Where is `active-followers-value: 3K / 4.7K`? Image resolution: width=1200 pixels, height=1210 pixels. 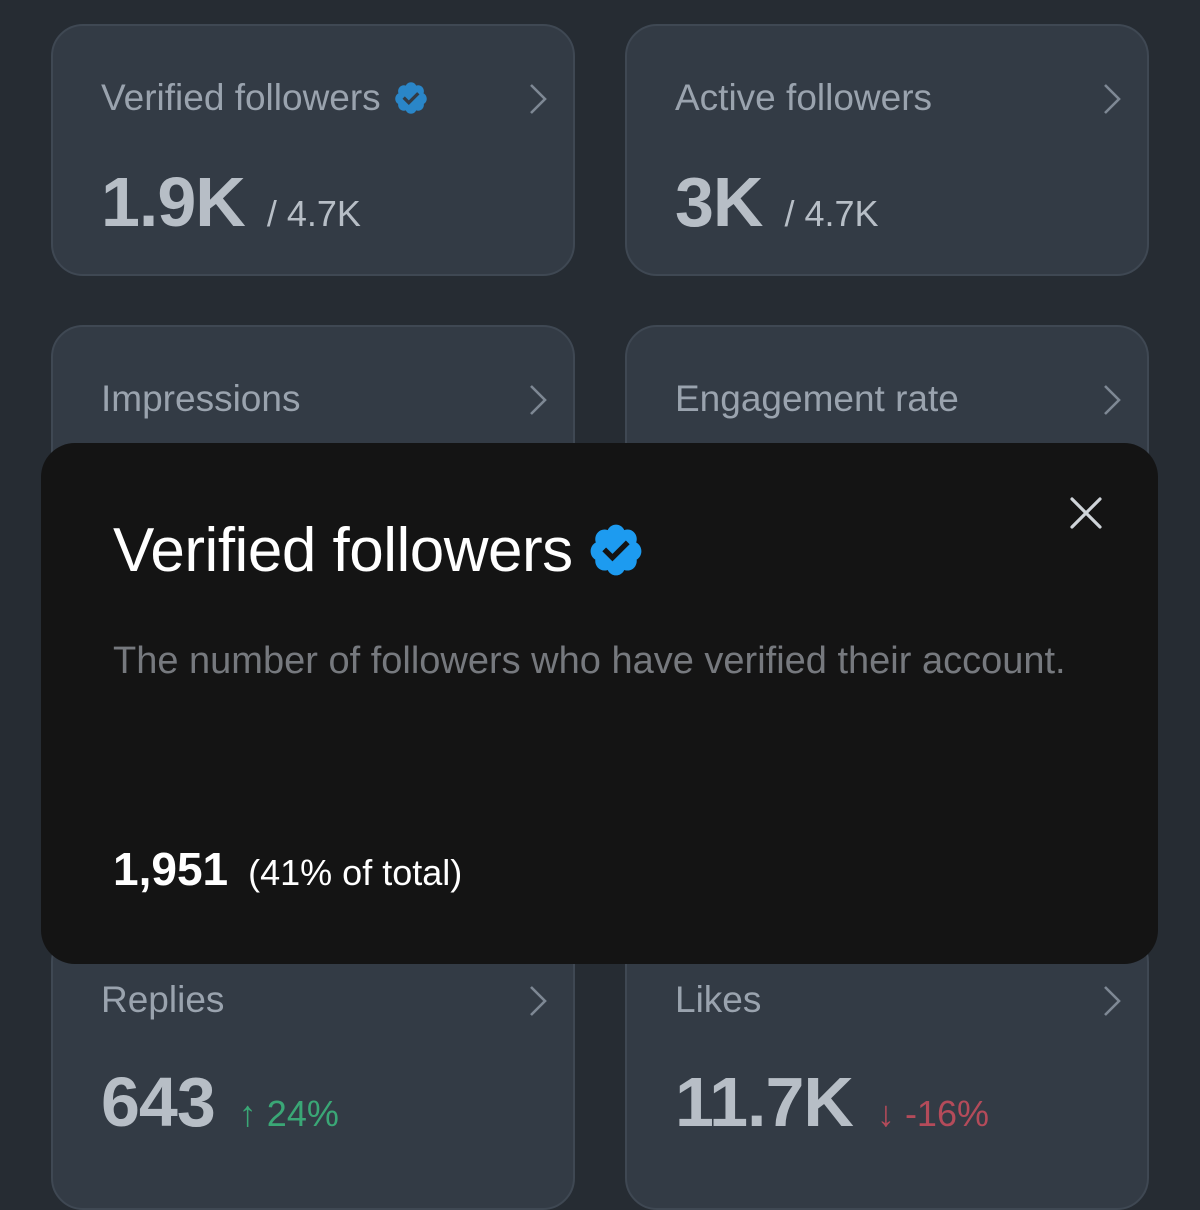
active-followers-value: 3K / 4.7K is located at coordinates (777, 208).